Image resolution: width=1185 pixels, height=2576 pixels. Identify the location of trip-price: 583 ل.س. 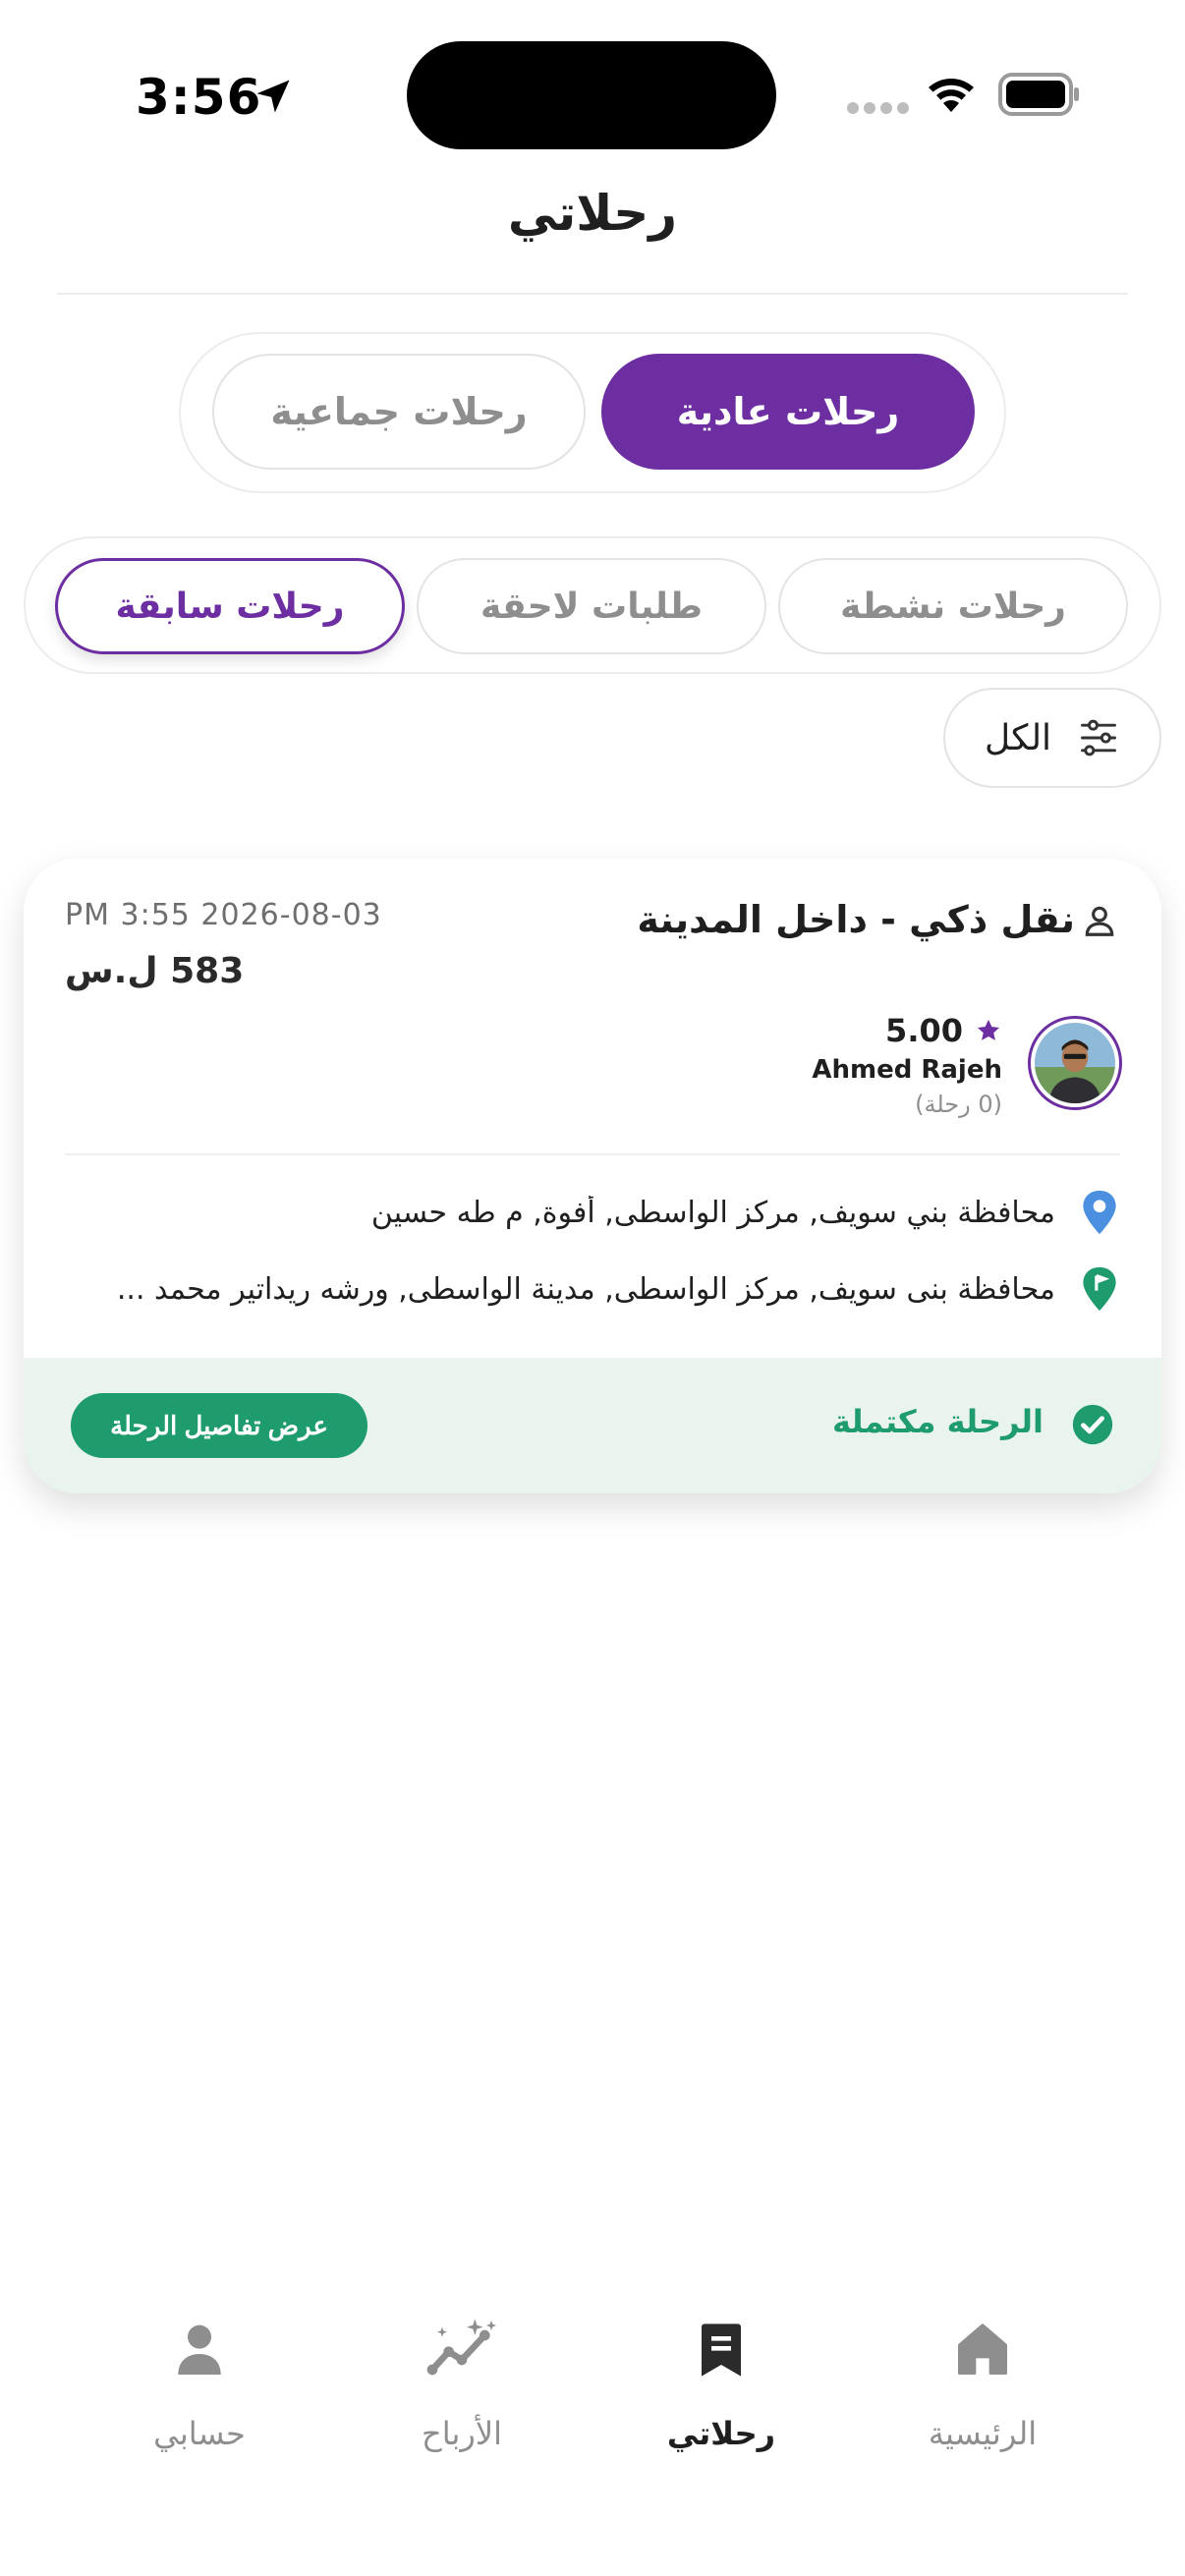
(155, 971).